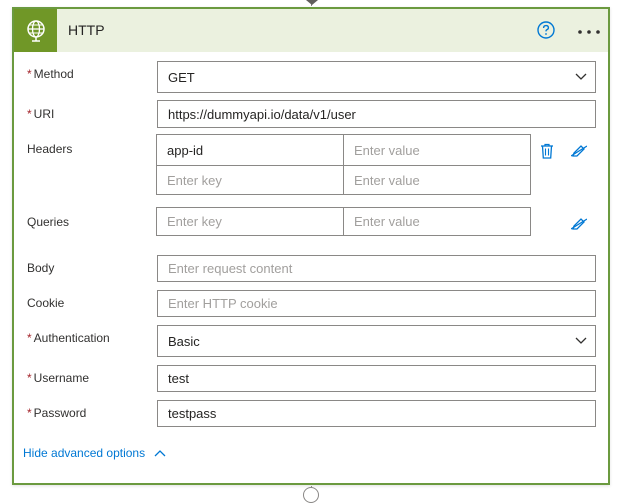 The width and height of the screenshot is (618, 503). Describe the element at coordinates (35, 30) in the screenshot. I see `globe-icon` at that location.